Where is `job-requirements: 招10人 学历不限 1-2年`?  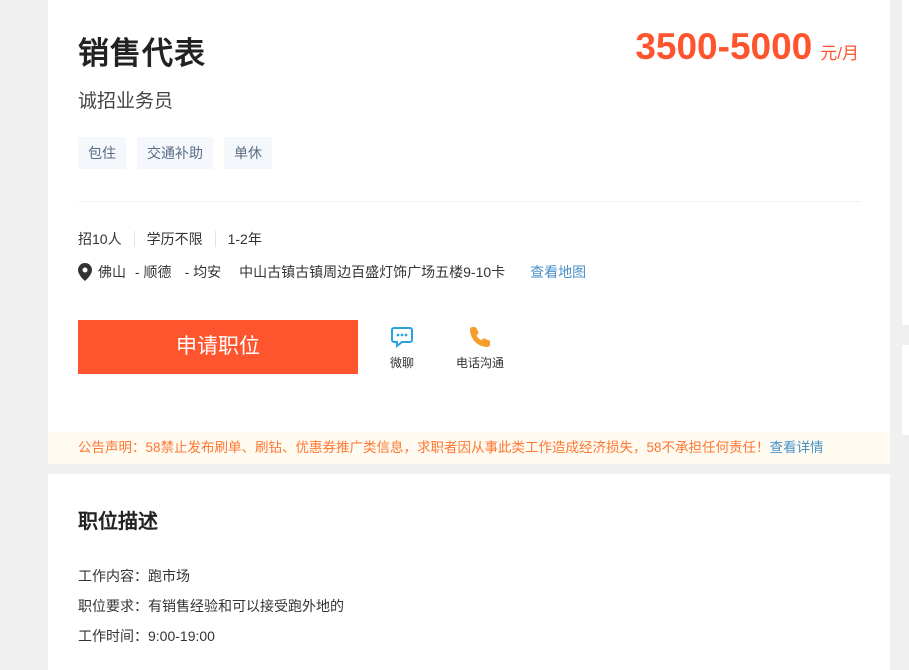 job-requirements: 招10人 学历不限 1-2年 is located at coordinates (176, 239).